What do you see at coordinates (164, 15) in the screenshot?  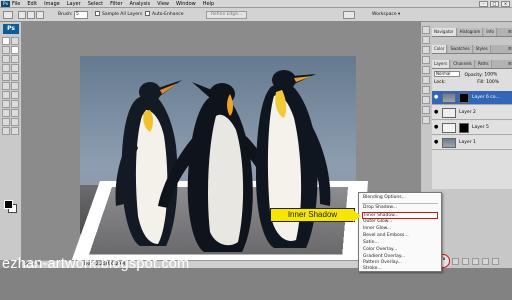 I see `auto-enhance-checkbox: Auto-Enhance` at bounding box center [164, 15].